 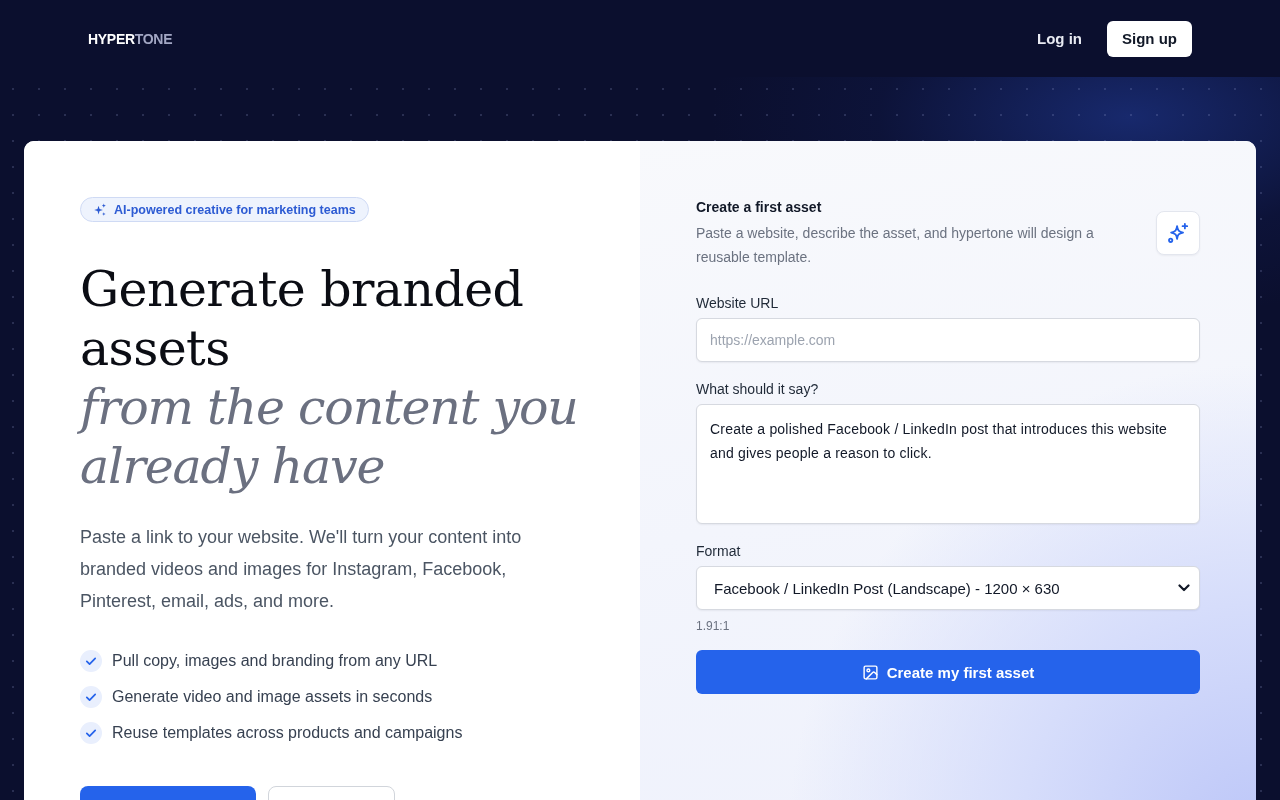 What do you see at coordinates (870, 672) in the screenshot?
I see `image-icon` at bounding box center [870, 672].